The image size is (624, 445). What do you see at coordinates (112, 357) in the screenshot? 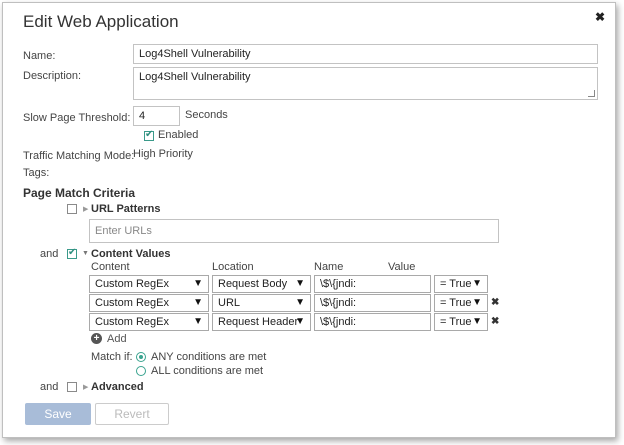
I see `match-if-label: Match if:` at bounding box center [112, 357].